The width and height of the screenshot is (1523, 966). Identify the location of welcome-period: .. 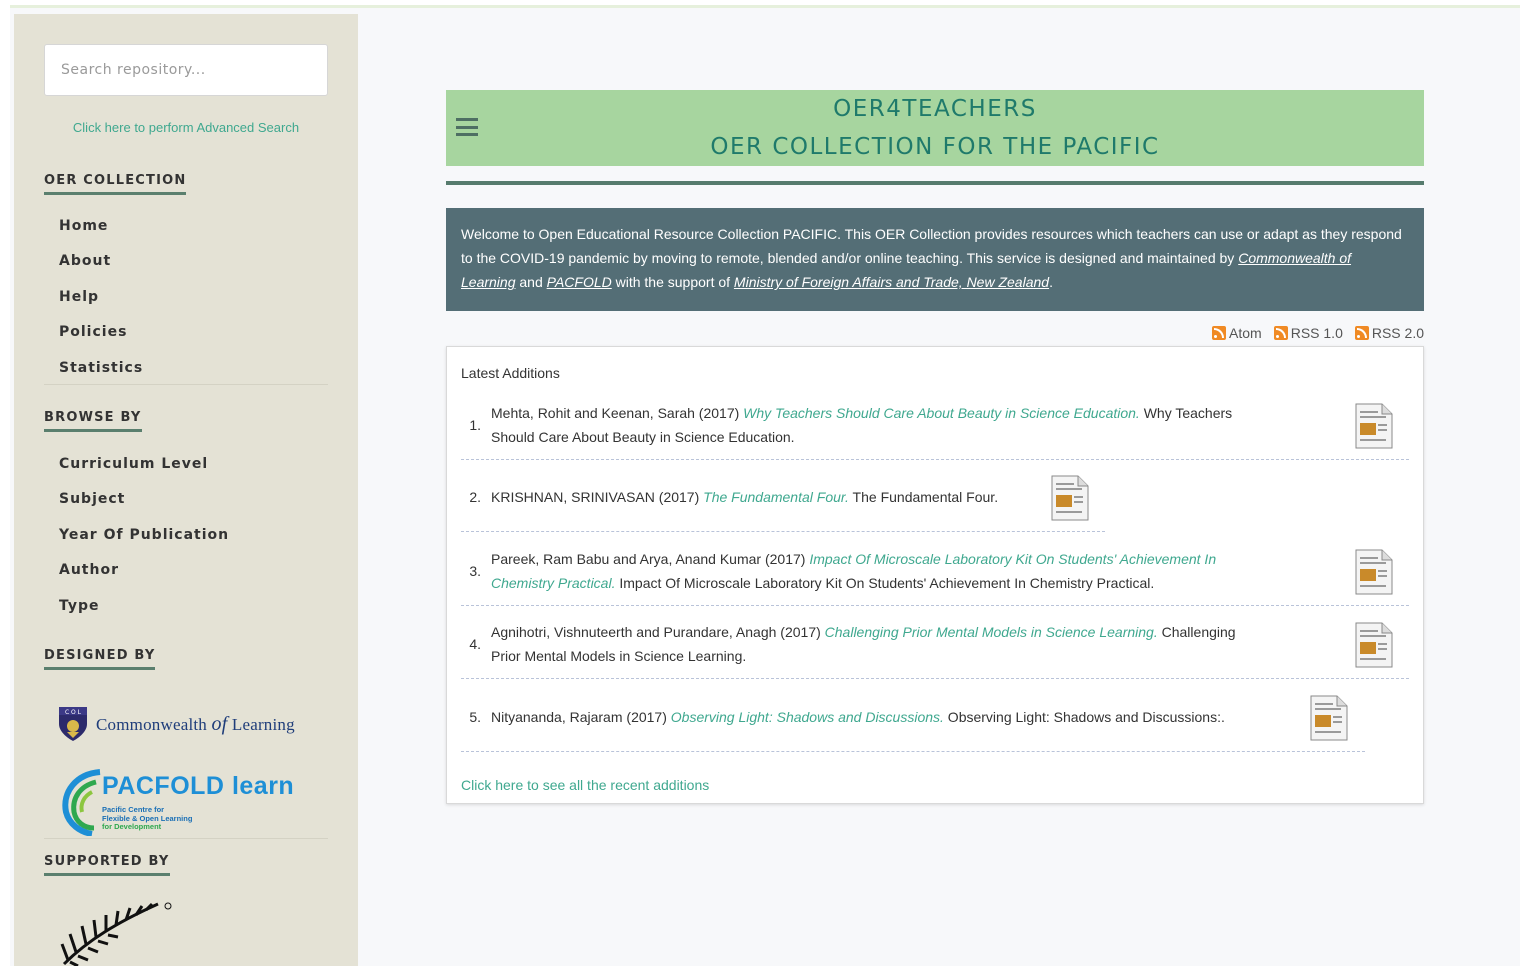
(1051, 282).